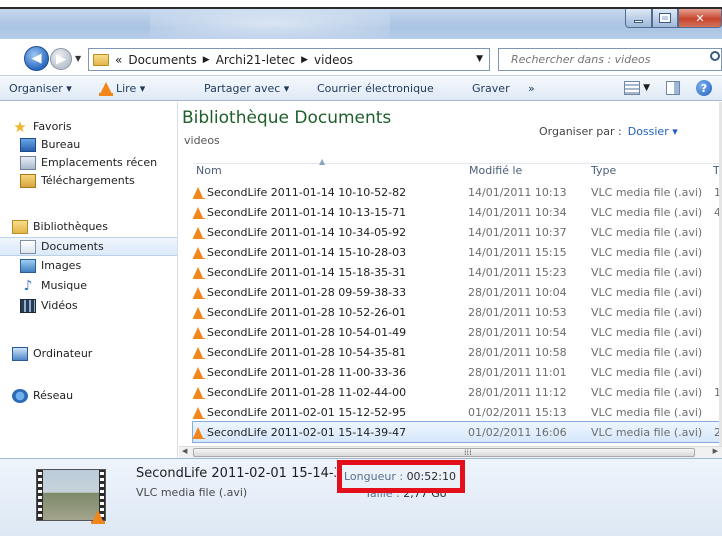 The height and width of the screenshot is (536, 722). Describe the element at coordinates (52, 126) in the screenshot. I see `nav-label: Favoris` at that location.